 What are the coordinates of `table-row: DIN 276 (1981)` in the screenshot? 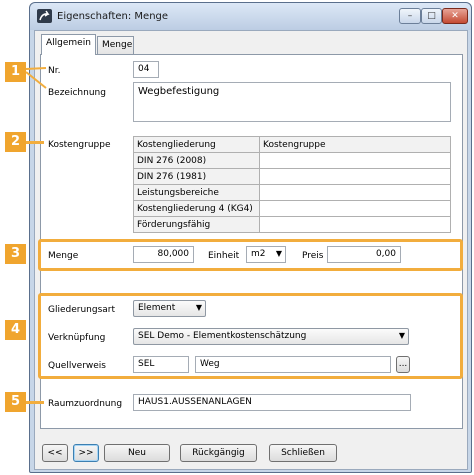 It's located at (292, 176).